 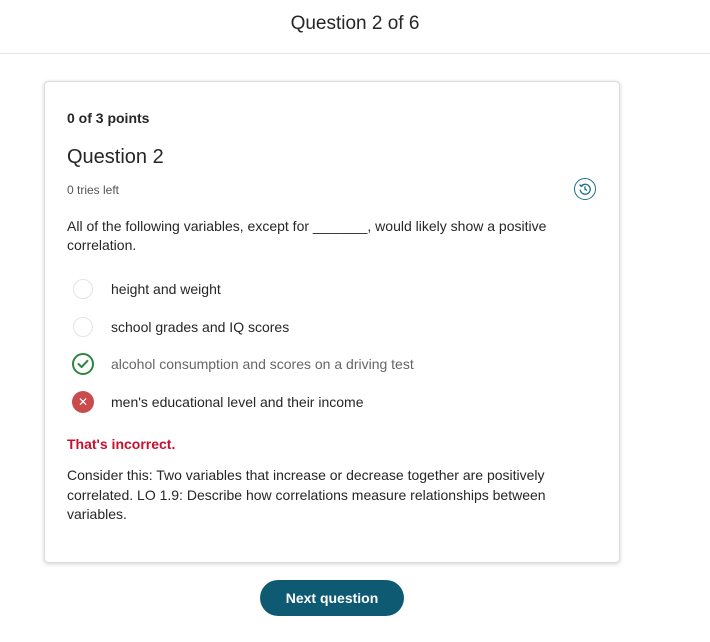 What do you see at coordinates (83, 402) in the screenshot?
I see `incorrect-x-icon: ✕` at bounding box center [83, 402].